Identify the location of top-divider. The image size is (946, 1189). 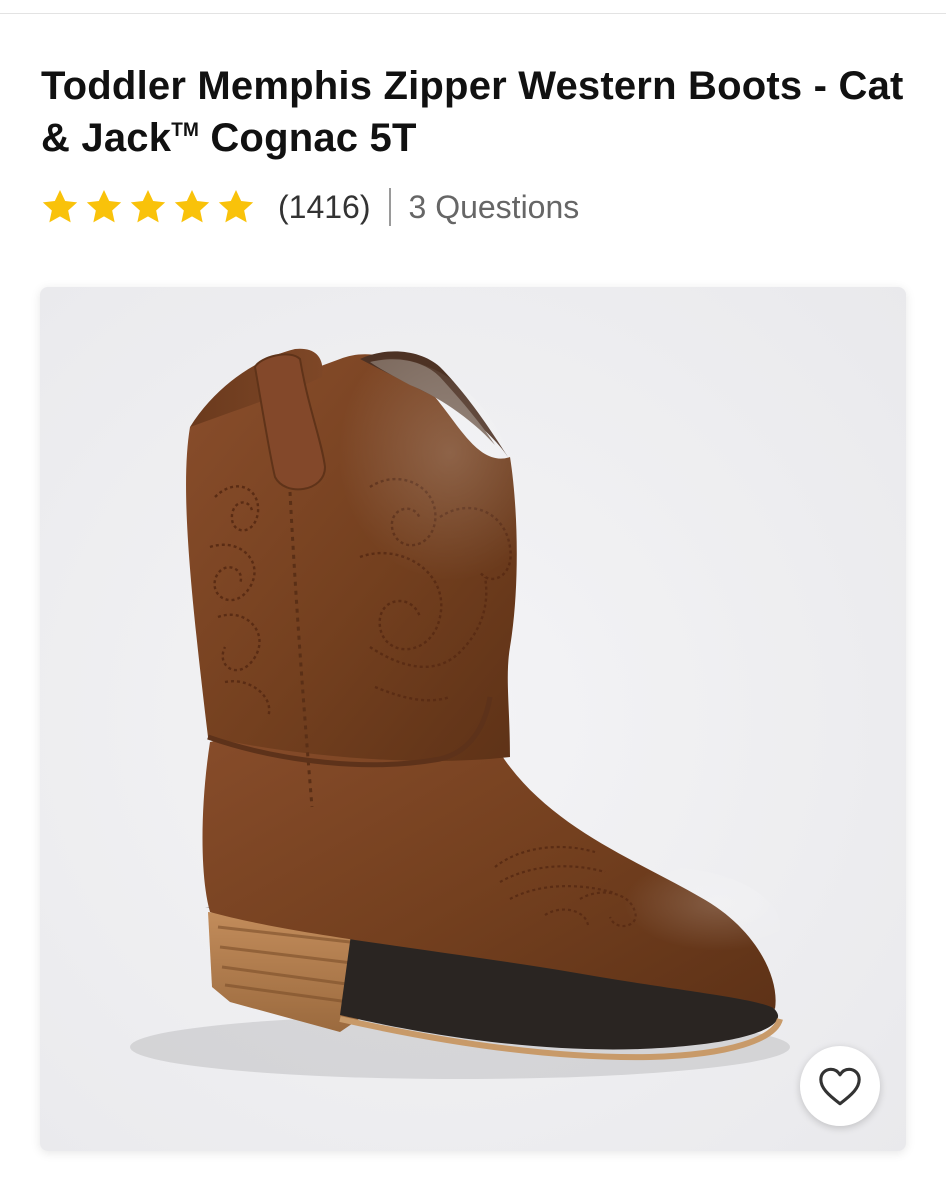
(473, 13).